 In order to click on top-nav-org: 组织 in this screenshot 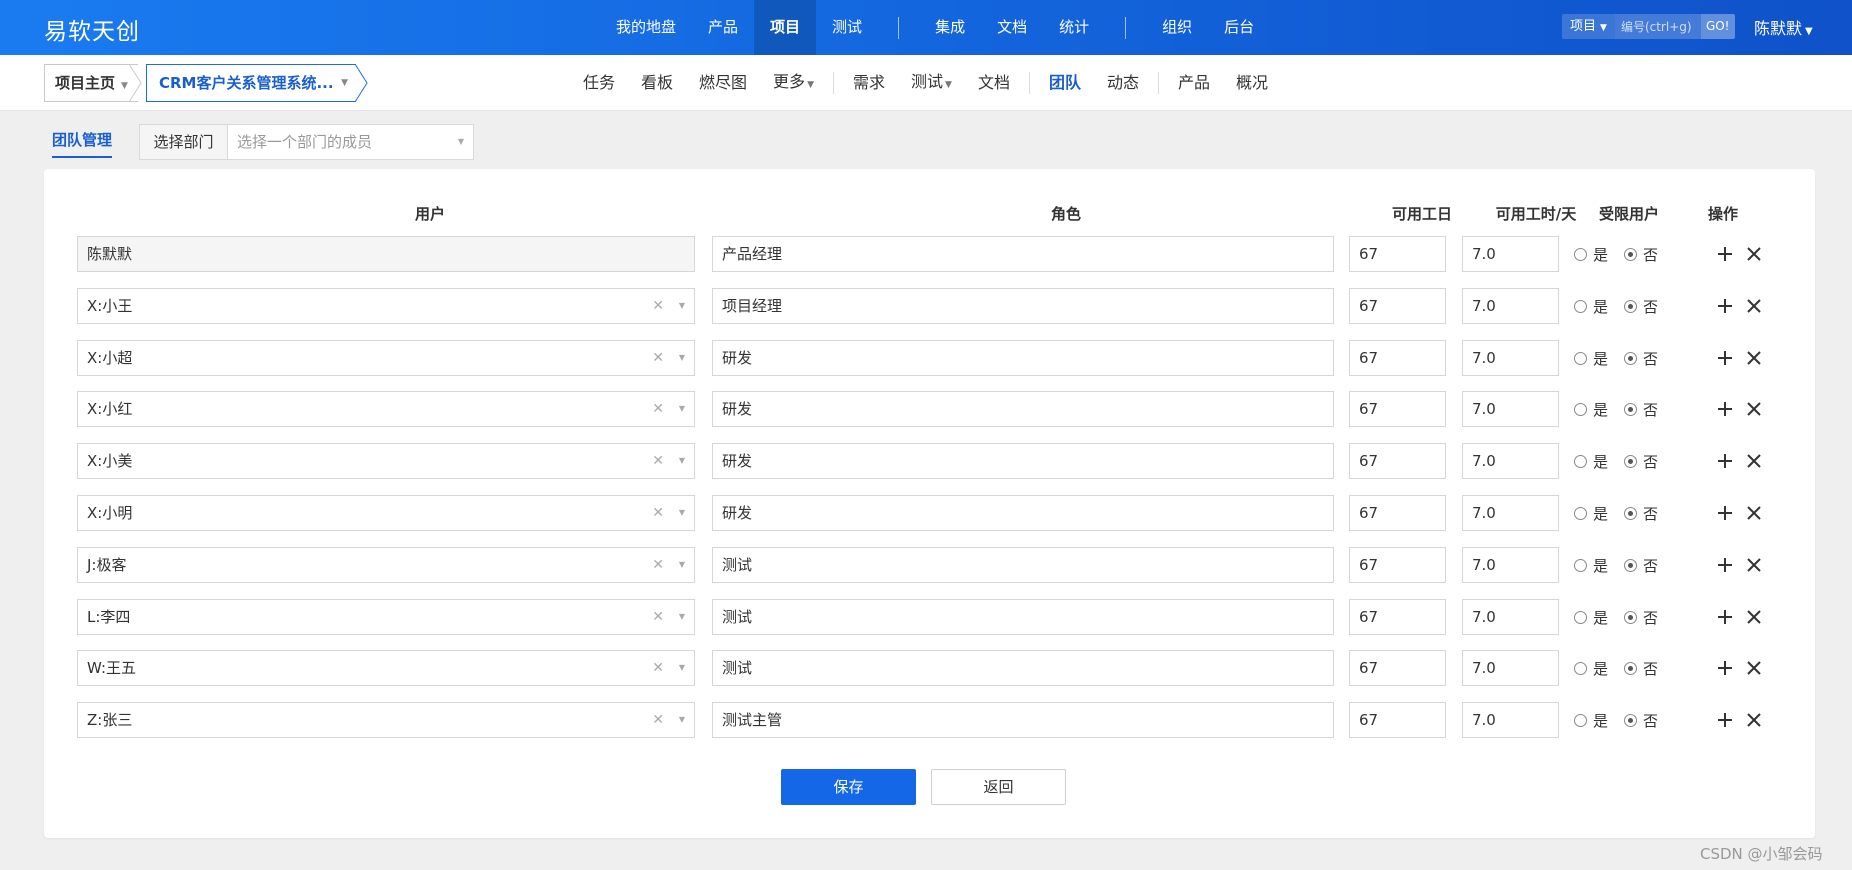, I will do `click(1177, 27)`.